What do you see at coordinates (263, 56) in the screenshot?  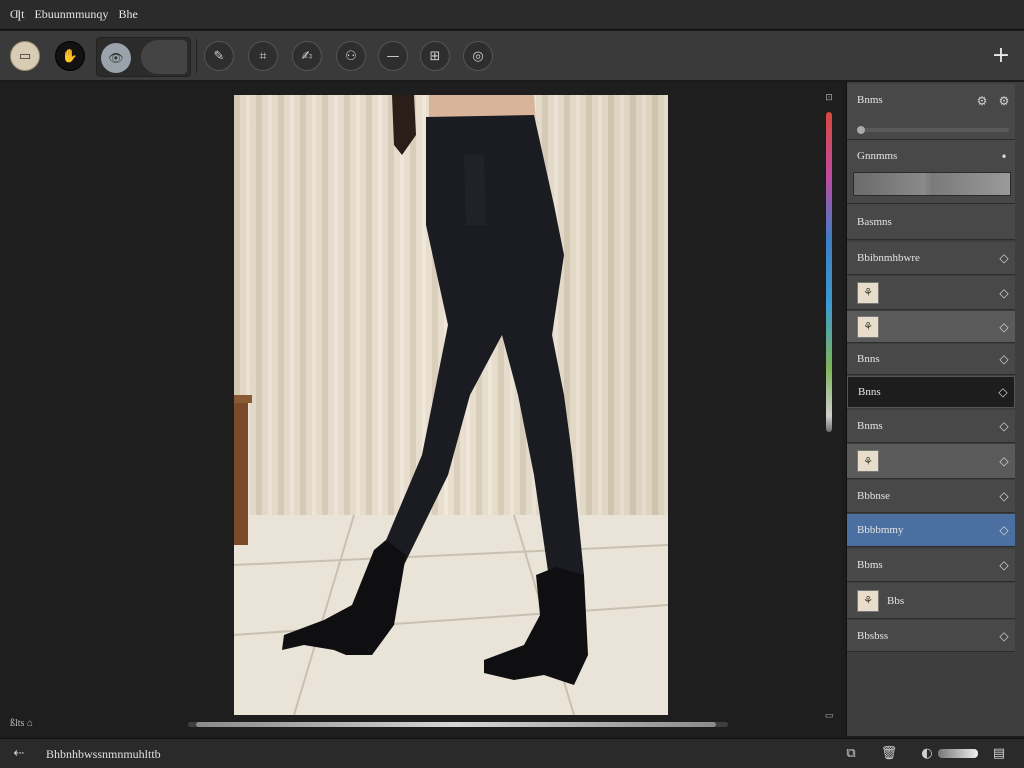 I see `crop-icon: ⌗` at bounding box center [263, 56].